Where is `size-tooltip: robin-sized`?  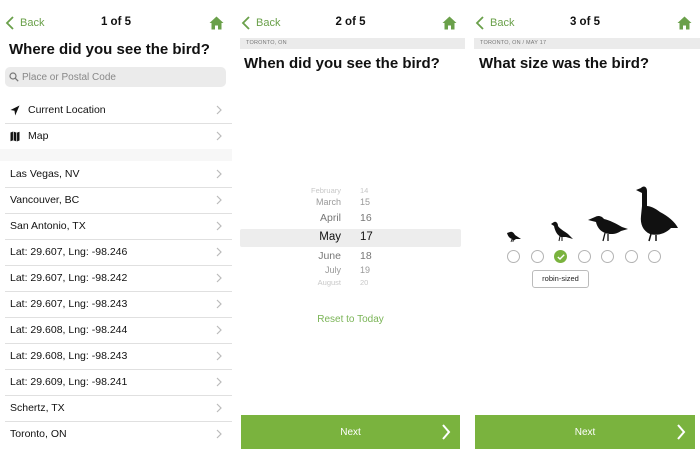 size-tooltip: robin-sized is located at coordinates (560, 279).